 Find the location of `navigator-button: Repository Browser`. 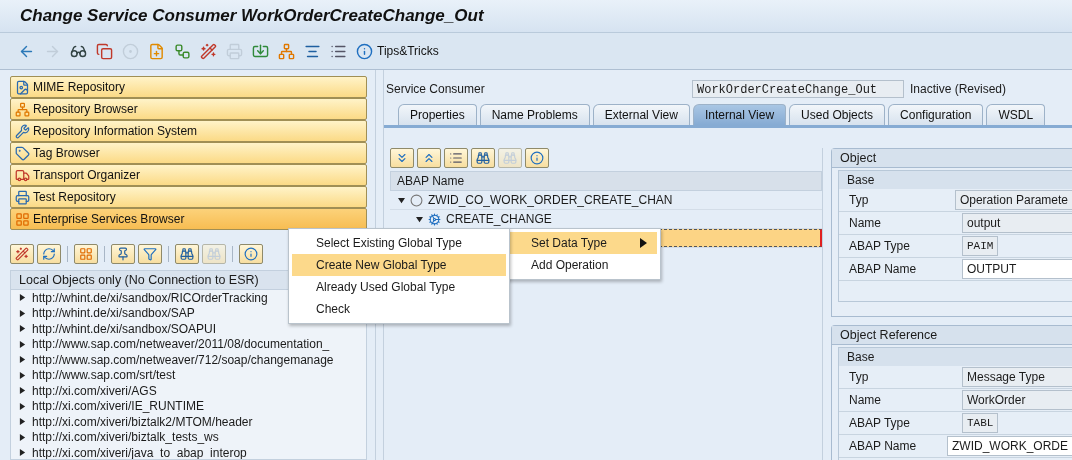

navigator-button: Repository Browser is located at coordinates (188, 109).